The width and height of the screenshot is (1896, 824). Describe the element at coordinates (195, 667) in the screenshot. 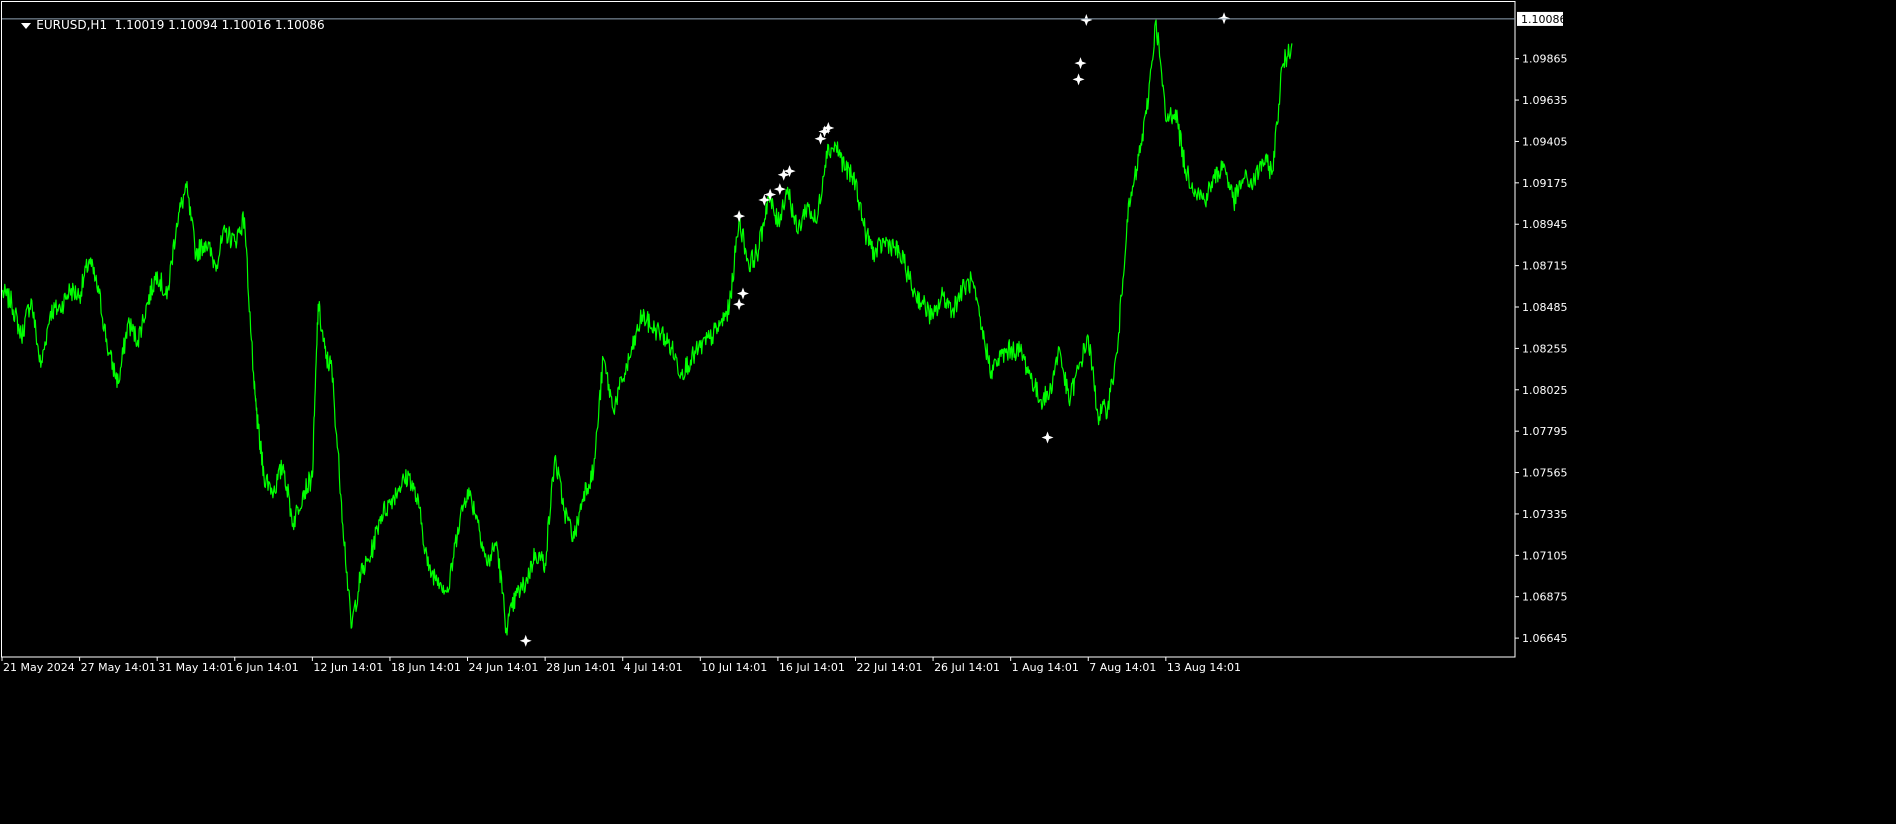

I see `x-tick-label-2: 31 May 14:01` at that location.